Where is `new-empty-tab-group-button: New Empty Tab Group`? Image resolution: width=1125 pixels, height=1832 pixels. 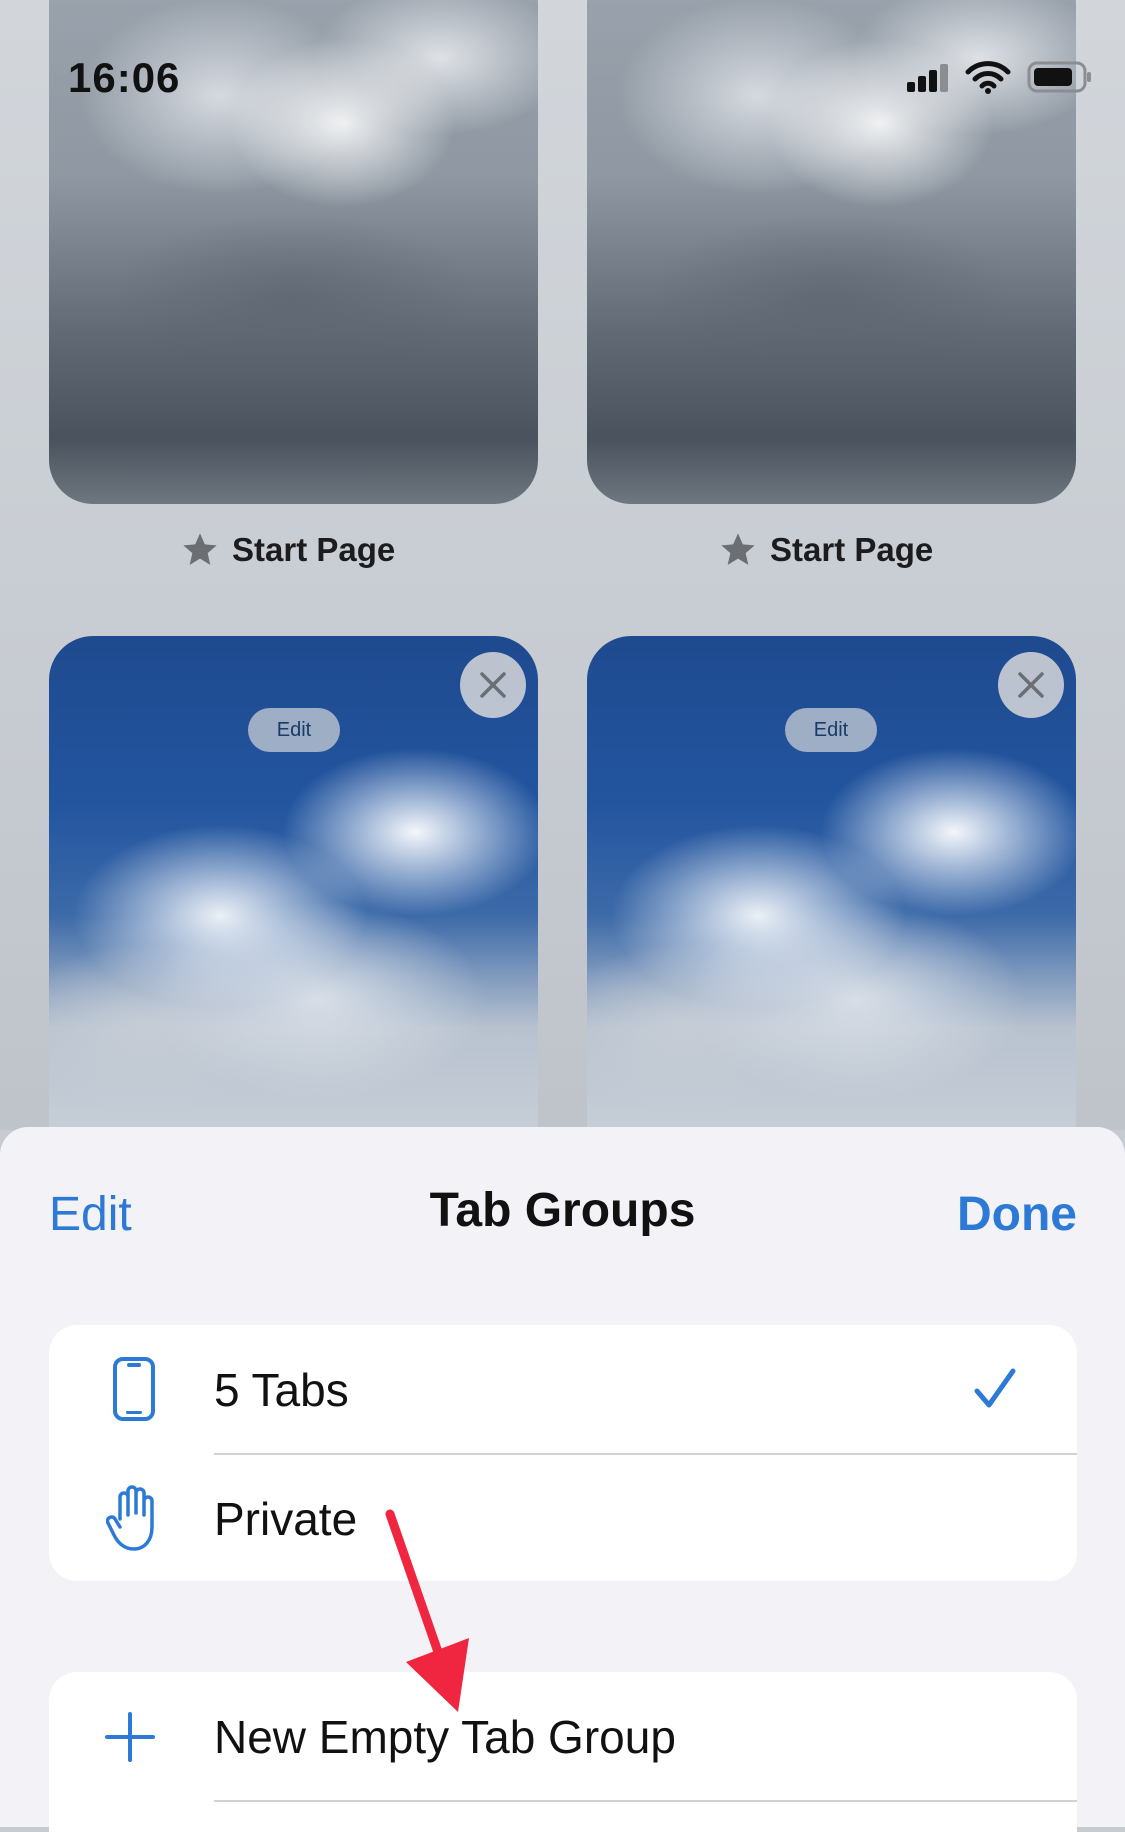 new-empty-tab-group-button: New Empty Tab Group is located at coordinates (563, 1752).